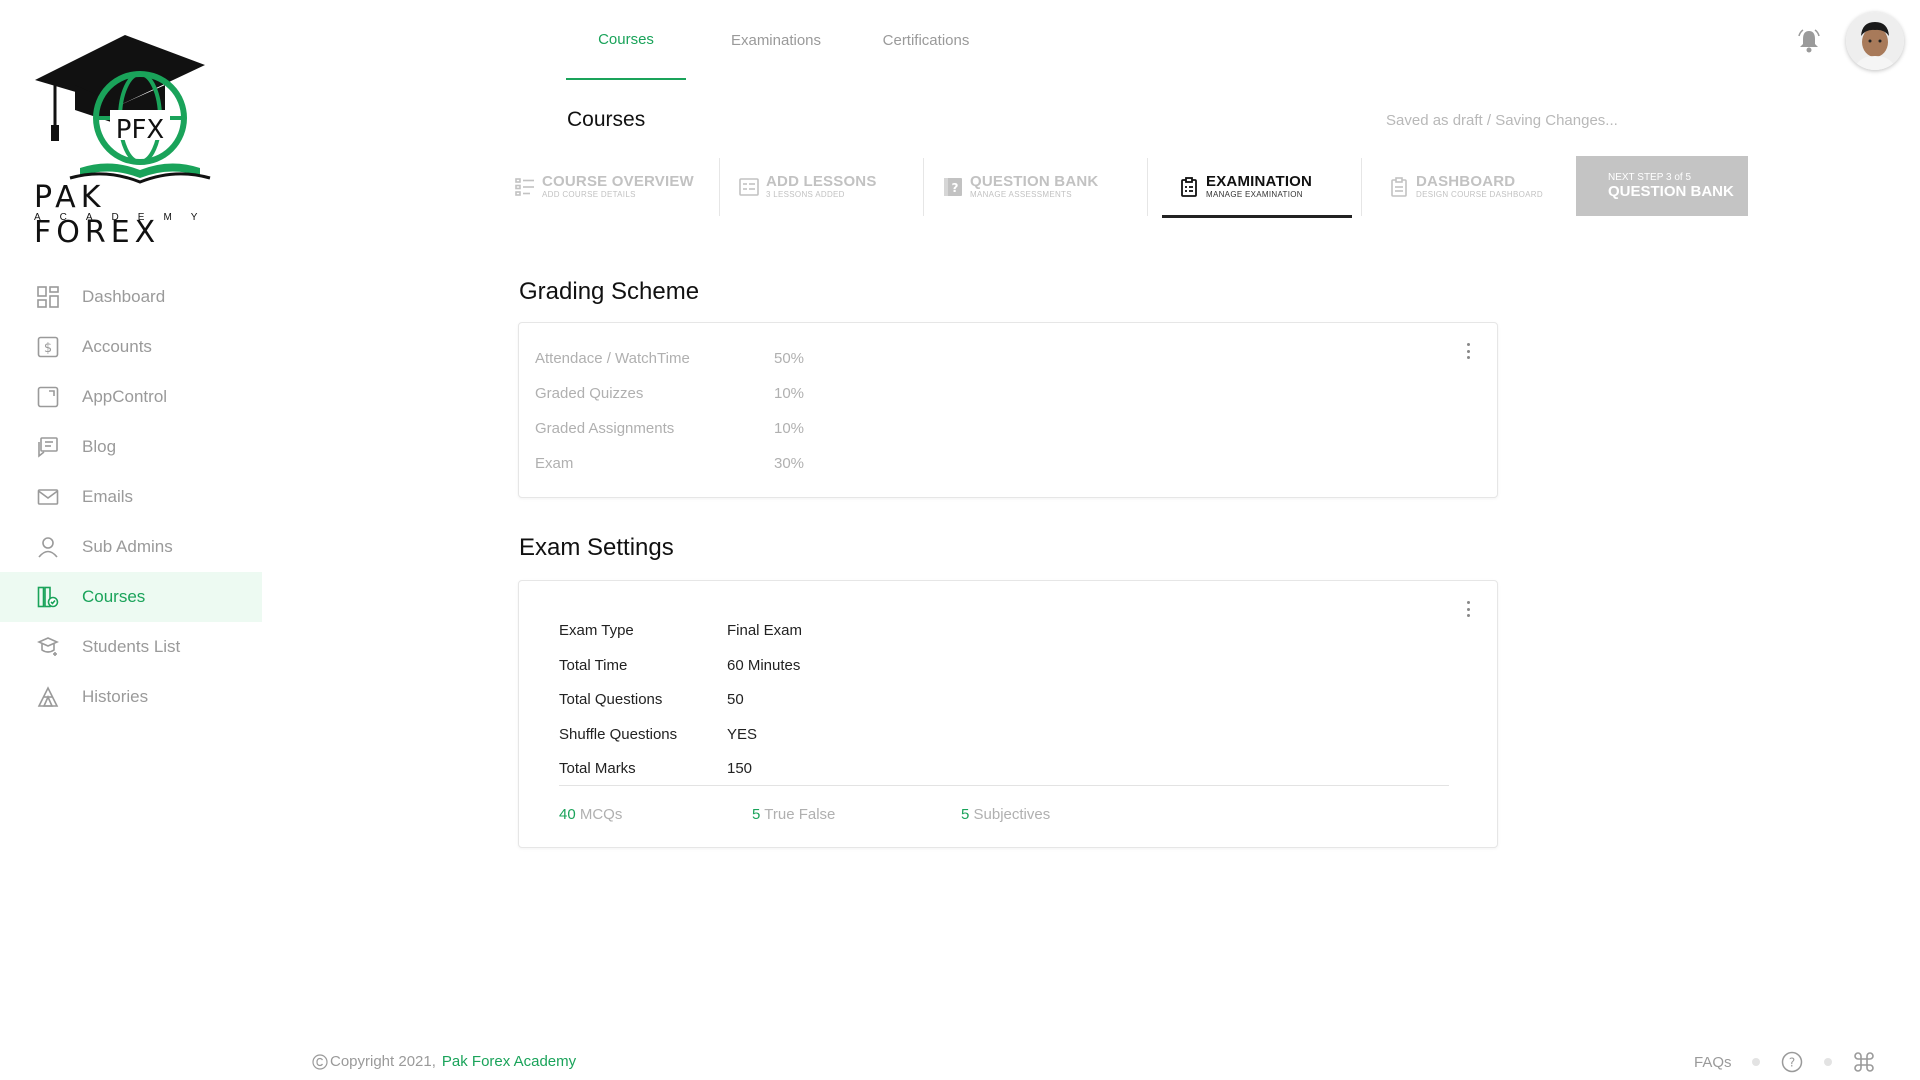 The width and height of the screenshot is (1920, 1080). Describe the element at coordinates (525, 187) in the screenshot. I see `list-icon` at that location.